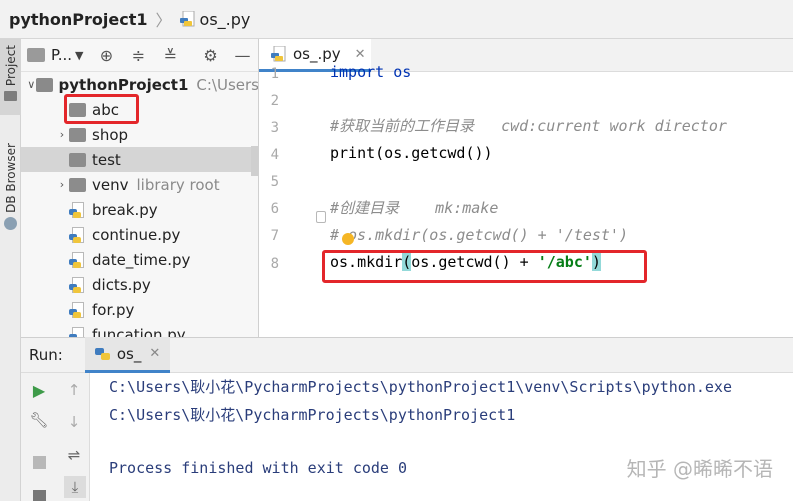  Describe the element at coordinates (407, 355) in the screenshot. I see `run-tool-header: Run: os_ ✕` at that location.